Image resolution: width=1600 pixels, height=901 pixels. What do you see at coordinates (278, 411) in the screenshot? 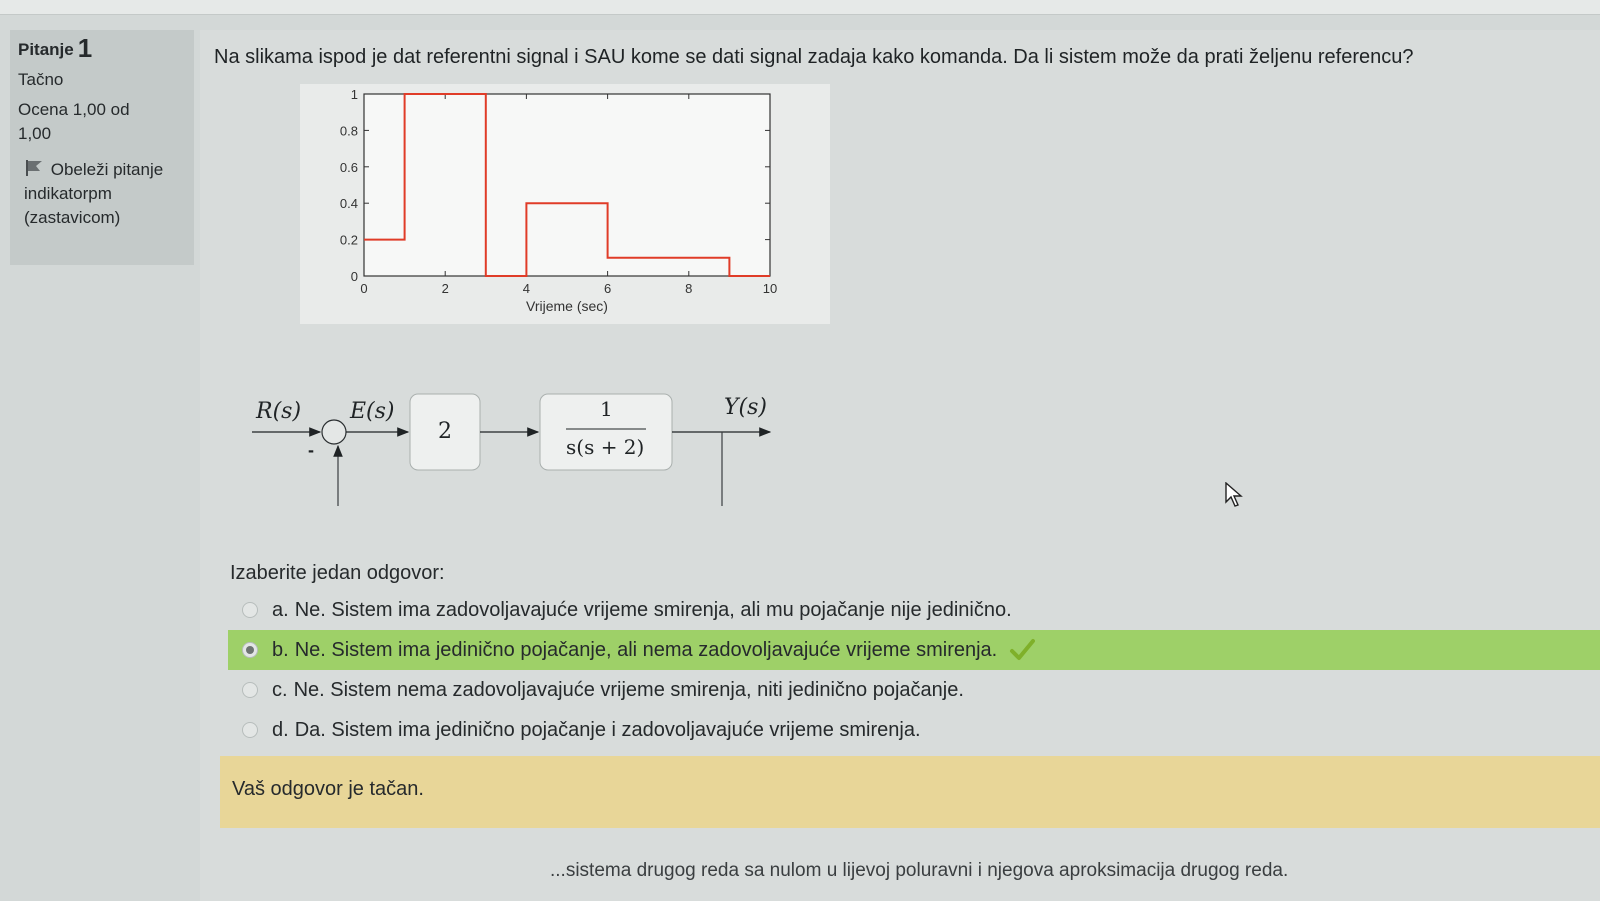
I see `input-label: R(s)` at bounding box center [278, 411].